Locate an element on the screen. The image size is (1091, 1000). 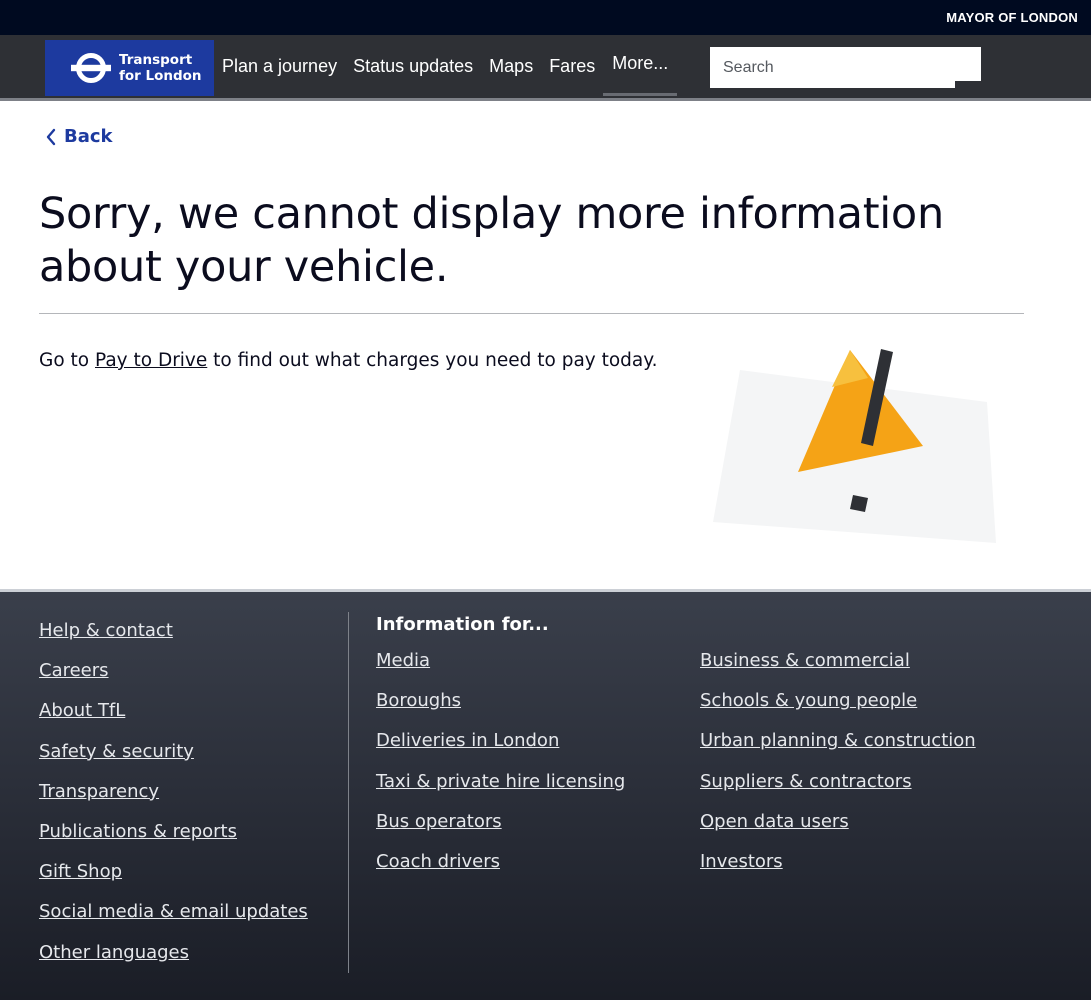
nav-plan-a-journey: Plan a journey is located at coordinates (279, 66).